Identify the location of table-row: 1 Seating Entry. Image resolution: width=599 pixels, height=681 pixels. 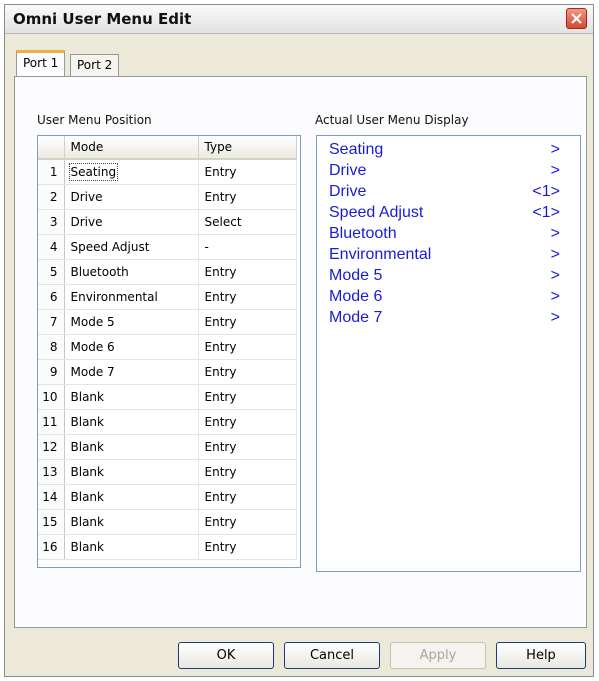
(167, 172).